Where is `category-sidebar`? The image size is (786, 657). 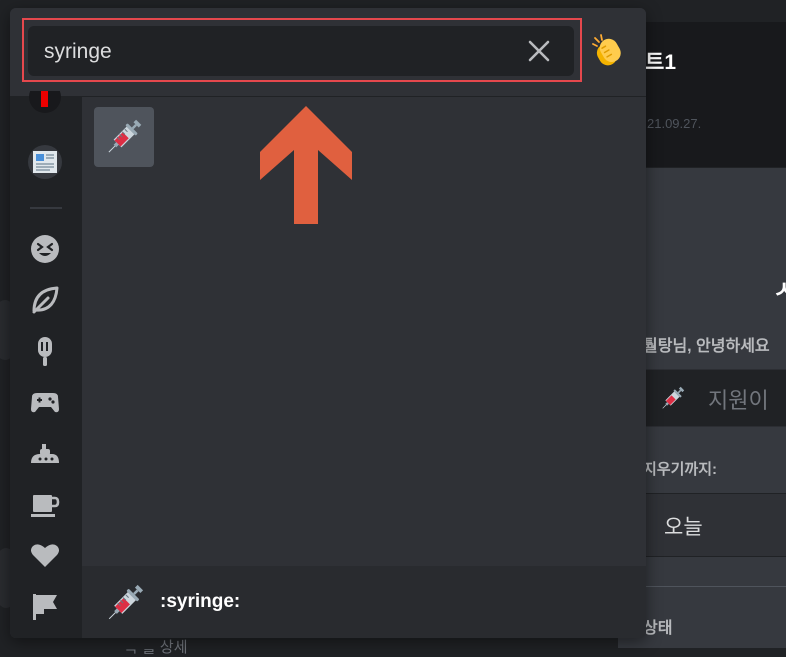 category-sidebar is located at coordinates (46, 364).